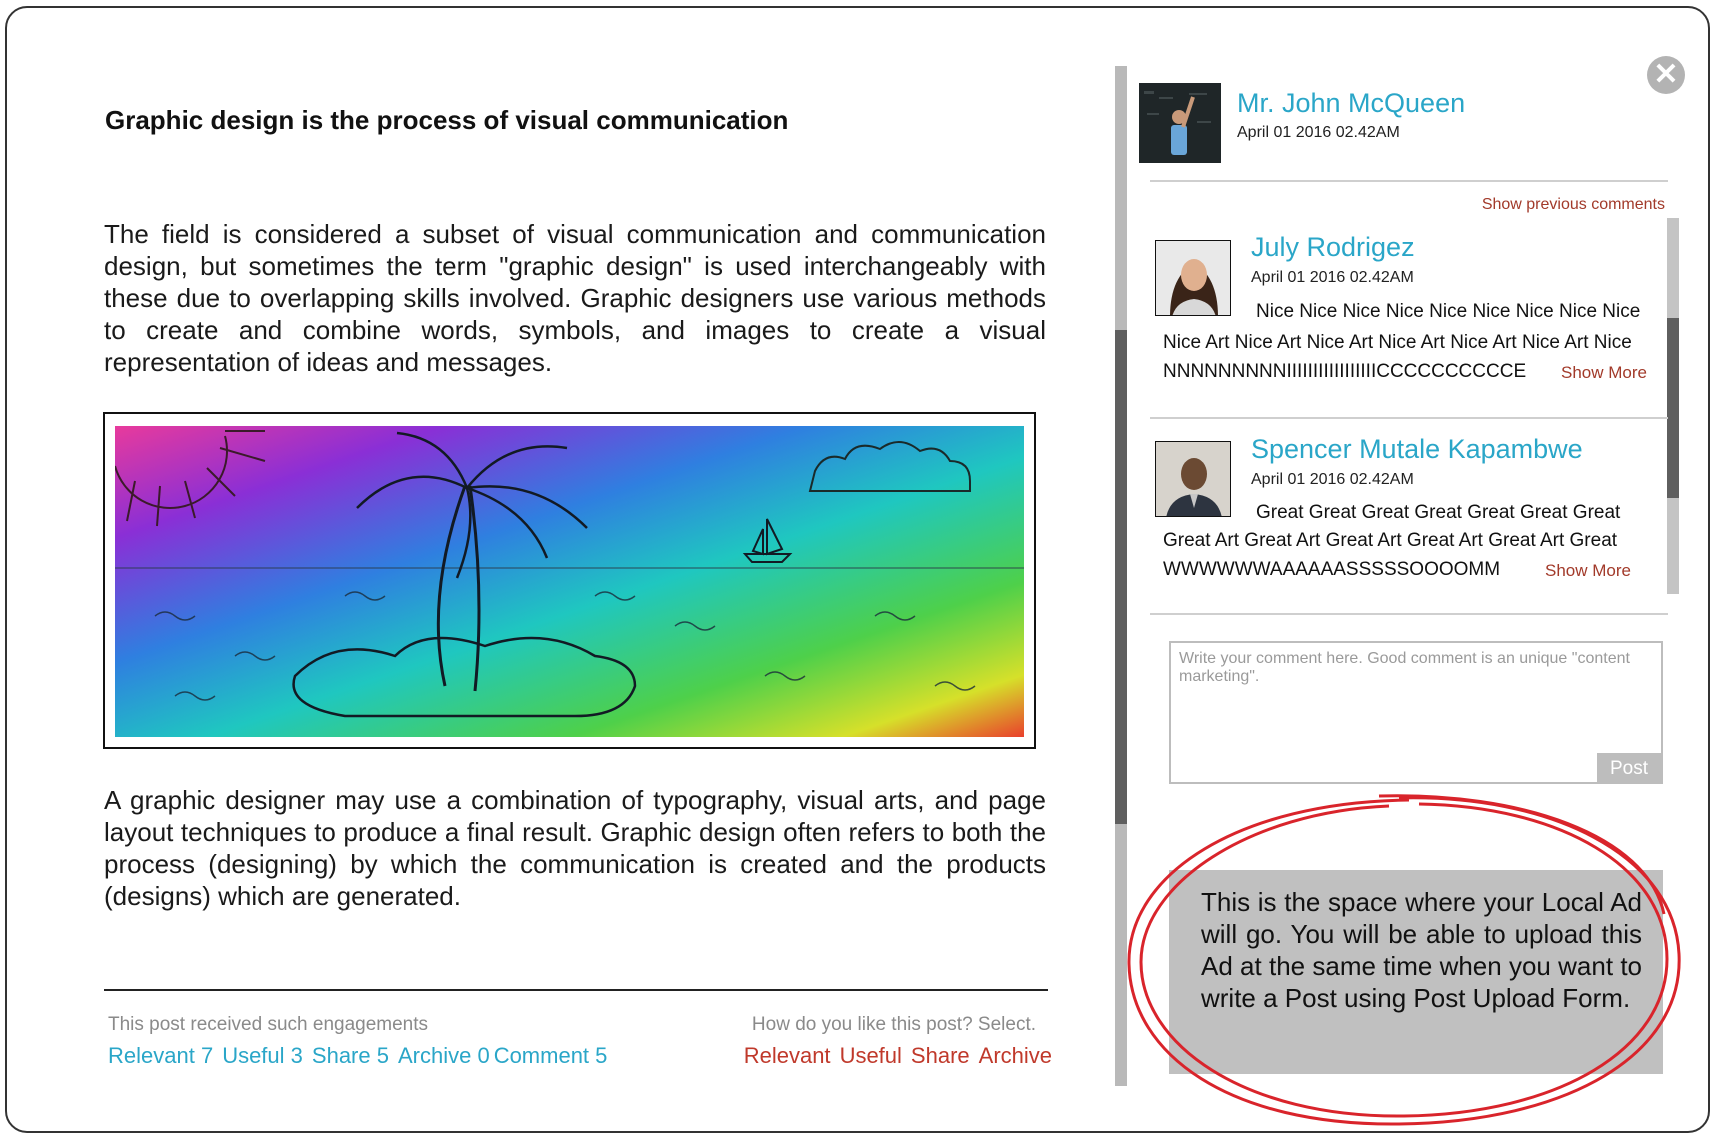 The image size is (1719, 1141). What do you see at coordinates (1629, 767) in the screenshot?
I see `post-button: Post` at bounding box center [1629, 767].